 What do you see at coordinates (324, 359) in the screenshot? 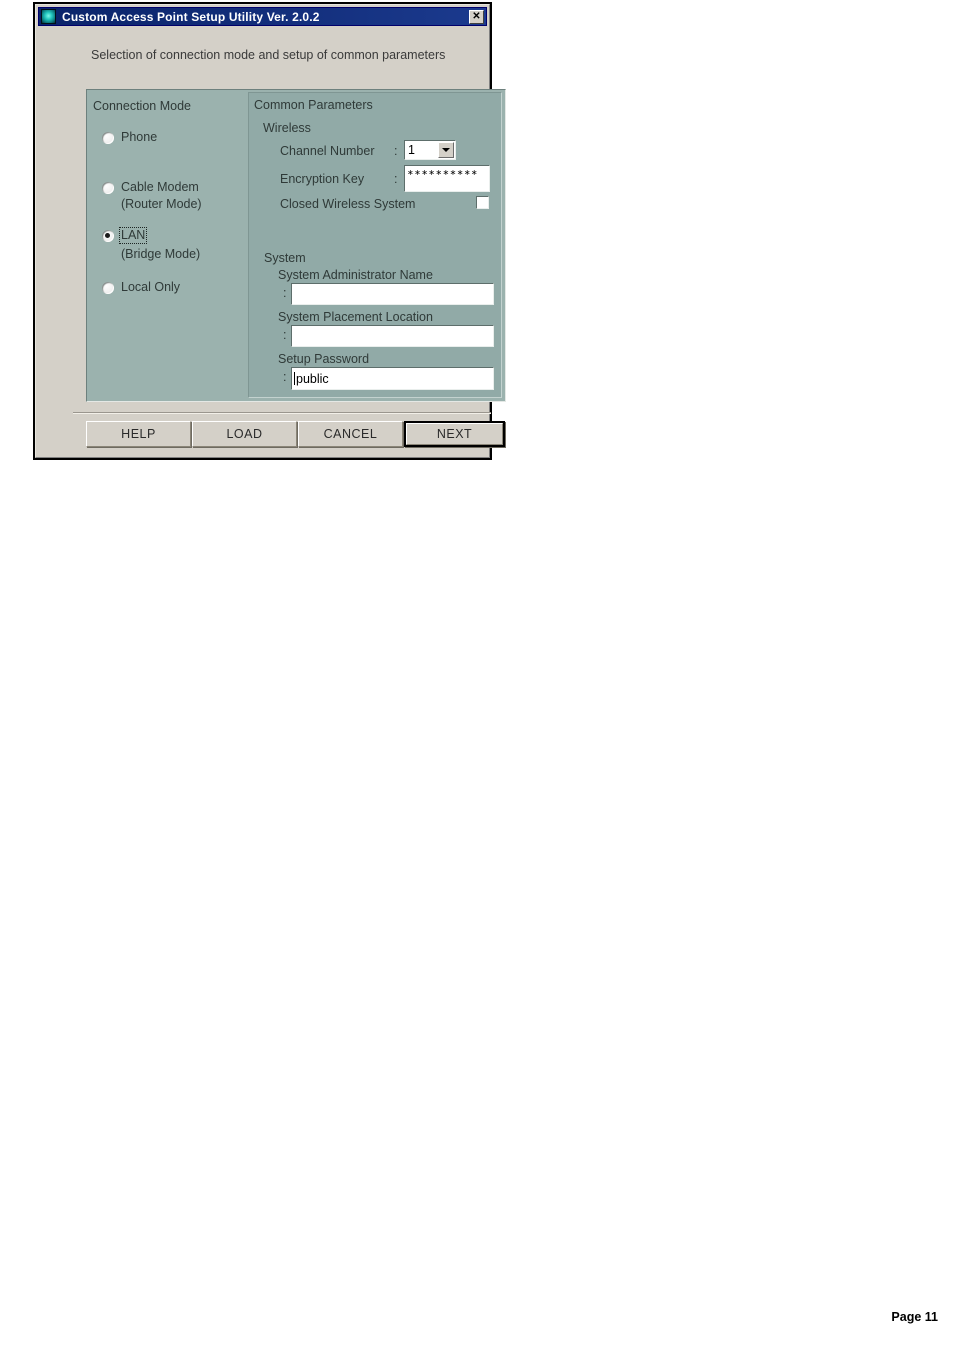
I see `setup-password-label: Setup Password` at bounding box center [324, 359].